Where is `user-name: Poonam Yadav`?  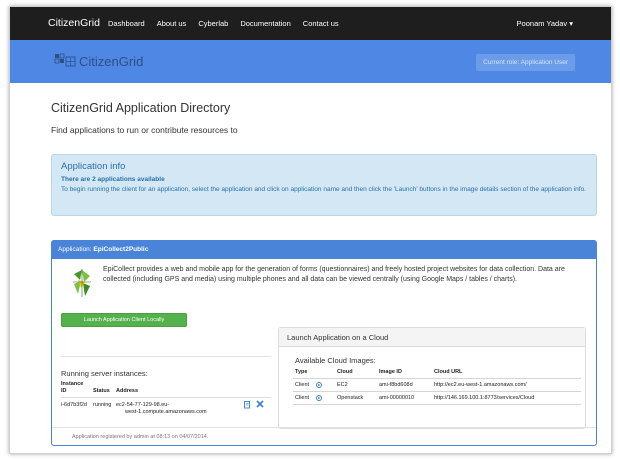
user-name: Poonam Yadav is located at coordinates (542, 23).